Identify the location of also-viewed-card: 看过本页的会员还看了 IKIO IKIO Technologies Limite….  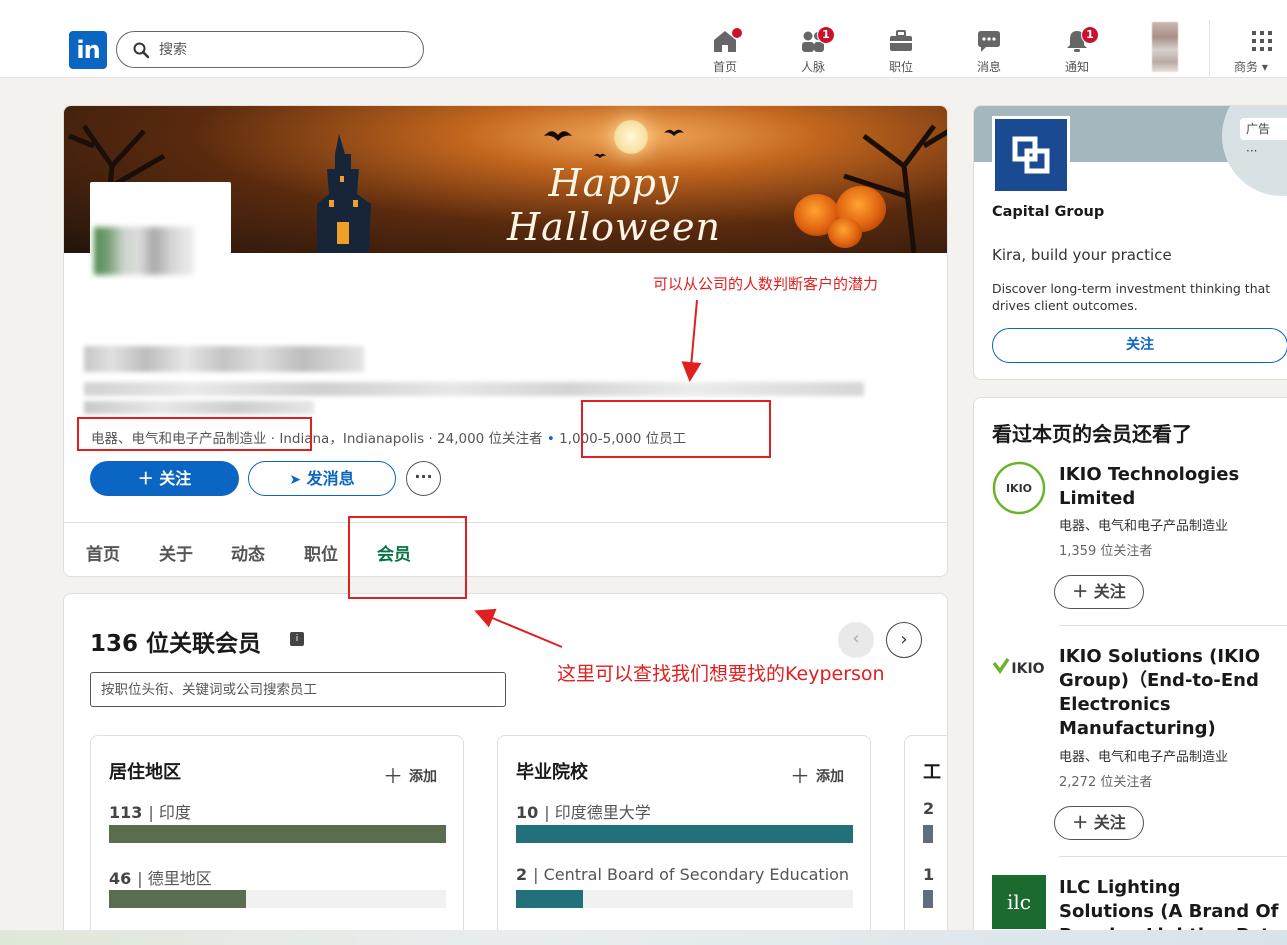
(1130, 671).